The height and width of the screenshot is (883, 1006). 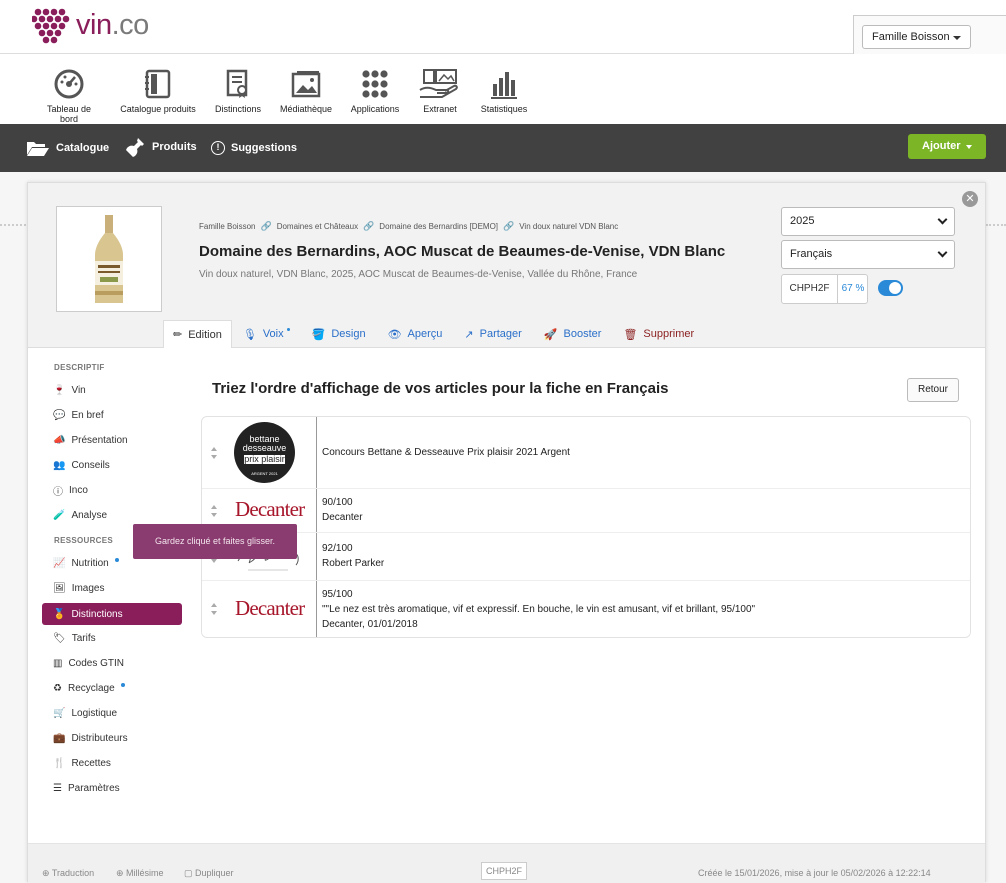 I want to click on flask-icon: 🧪, so click(x=59, y=515).